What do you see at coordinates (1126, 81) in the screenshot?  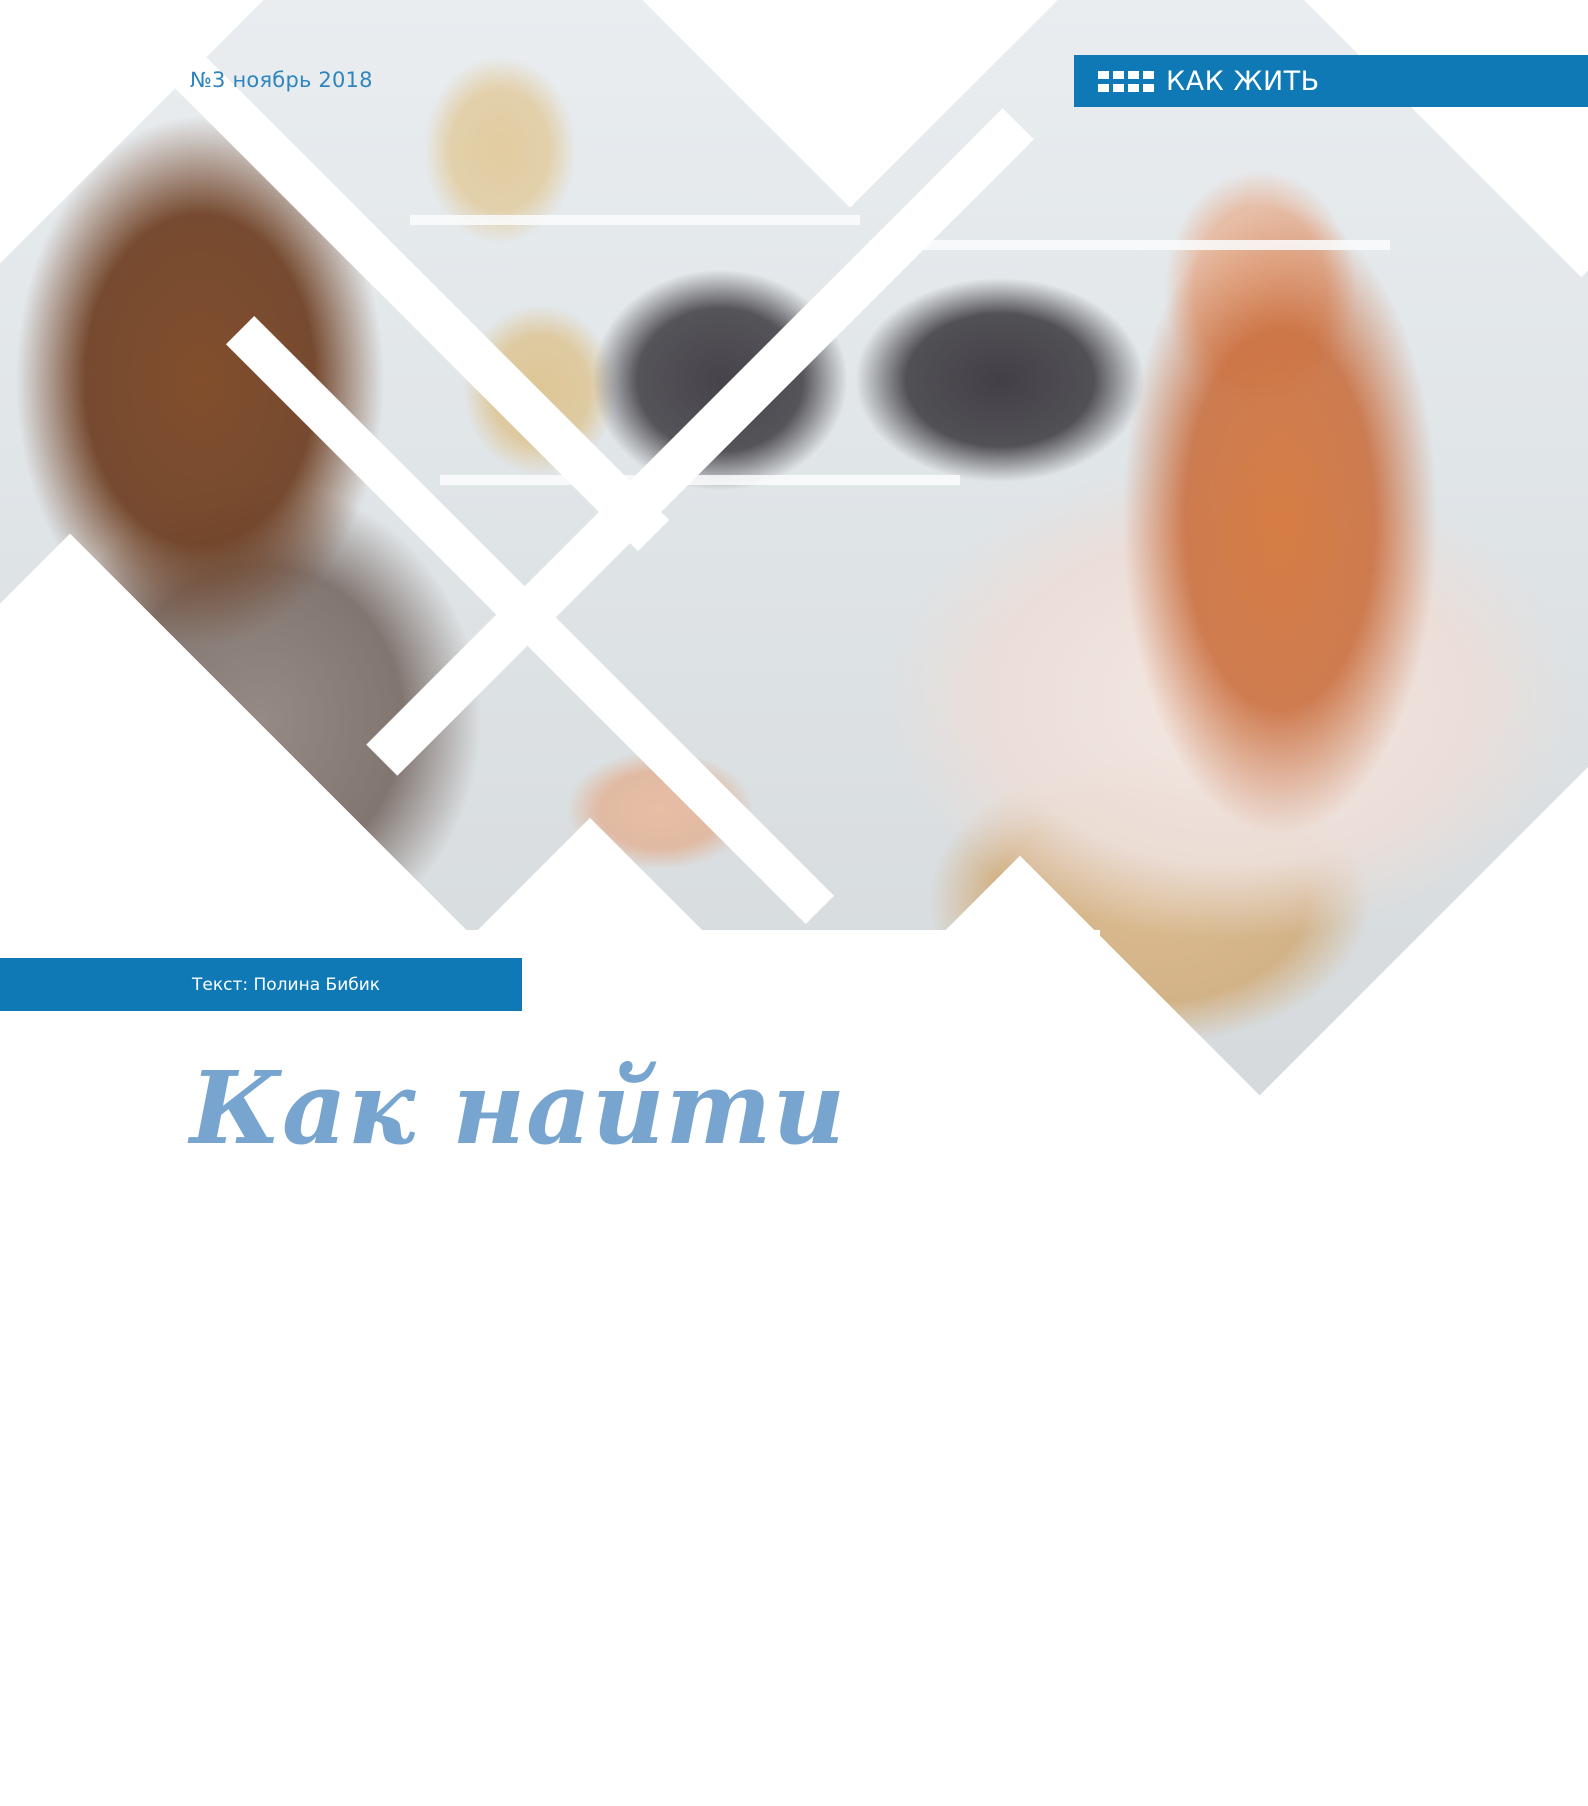 I see `grid-icon` at bounding box center [1126, 81].